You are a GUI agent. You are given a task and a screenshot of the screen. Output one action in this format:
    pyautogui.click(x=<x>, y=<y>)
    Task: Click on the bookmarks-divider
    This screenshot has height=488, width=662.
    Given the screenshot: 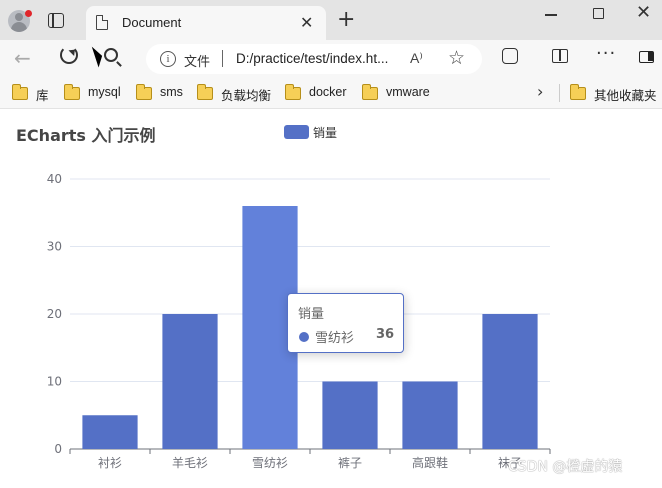 What is the action you would take?
    pyautogui.click(x=559, y=93)
    